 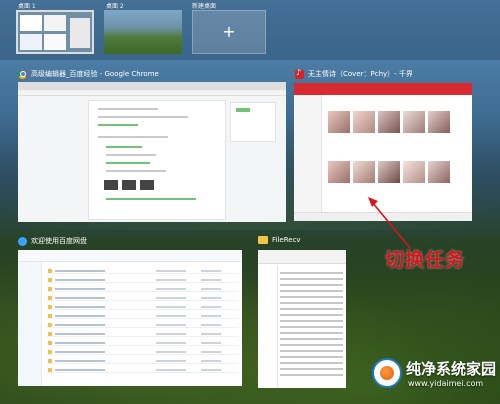 I want to click on window-chrome-title-text: 高级编辑器_百度经验 - Google Chrome, so click(x=95, y=74).